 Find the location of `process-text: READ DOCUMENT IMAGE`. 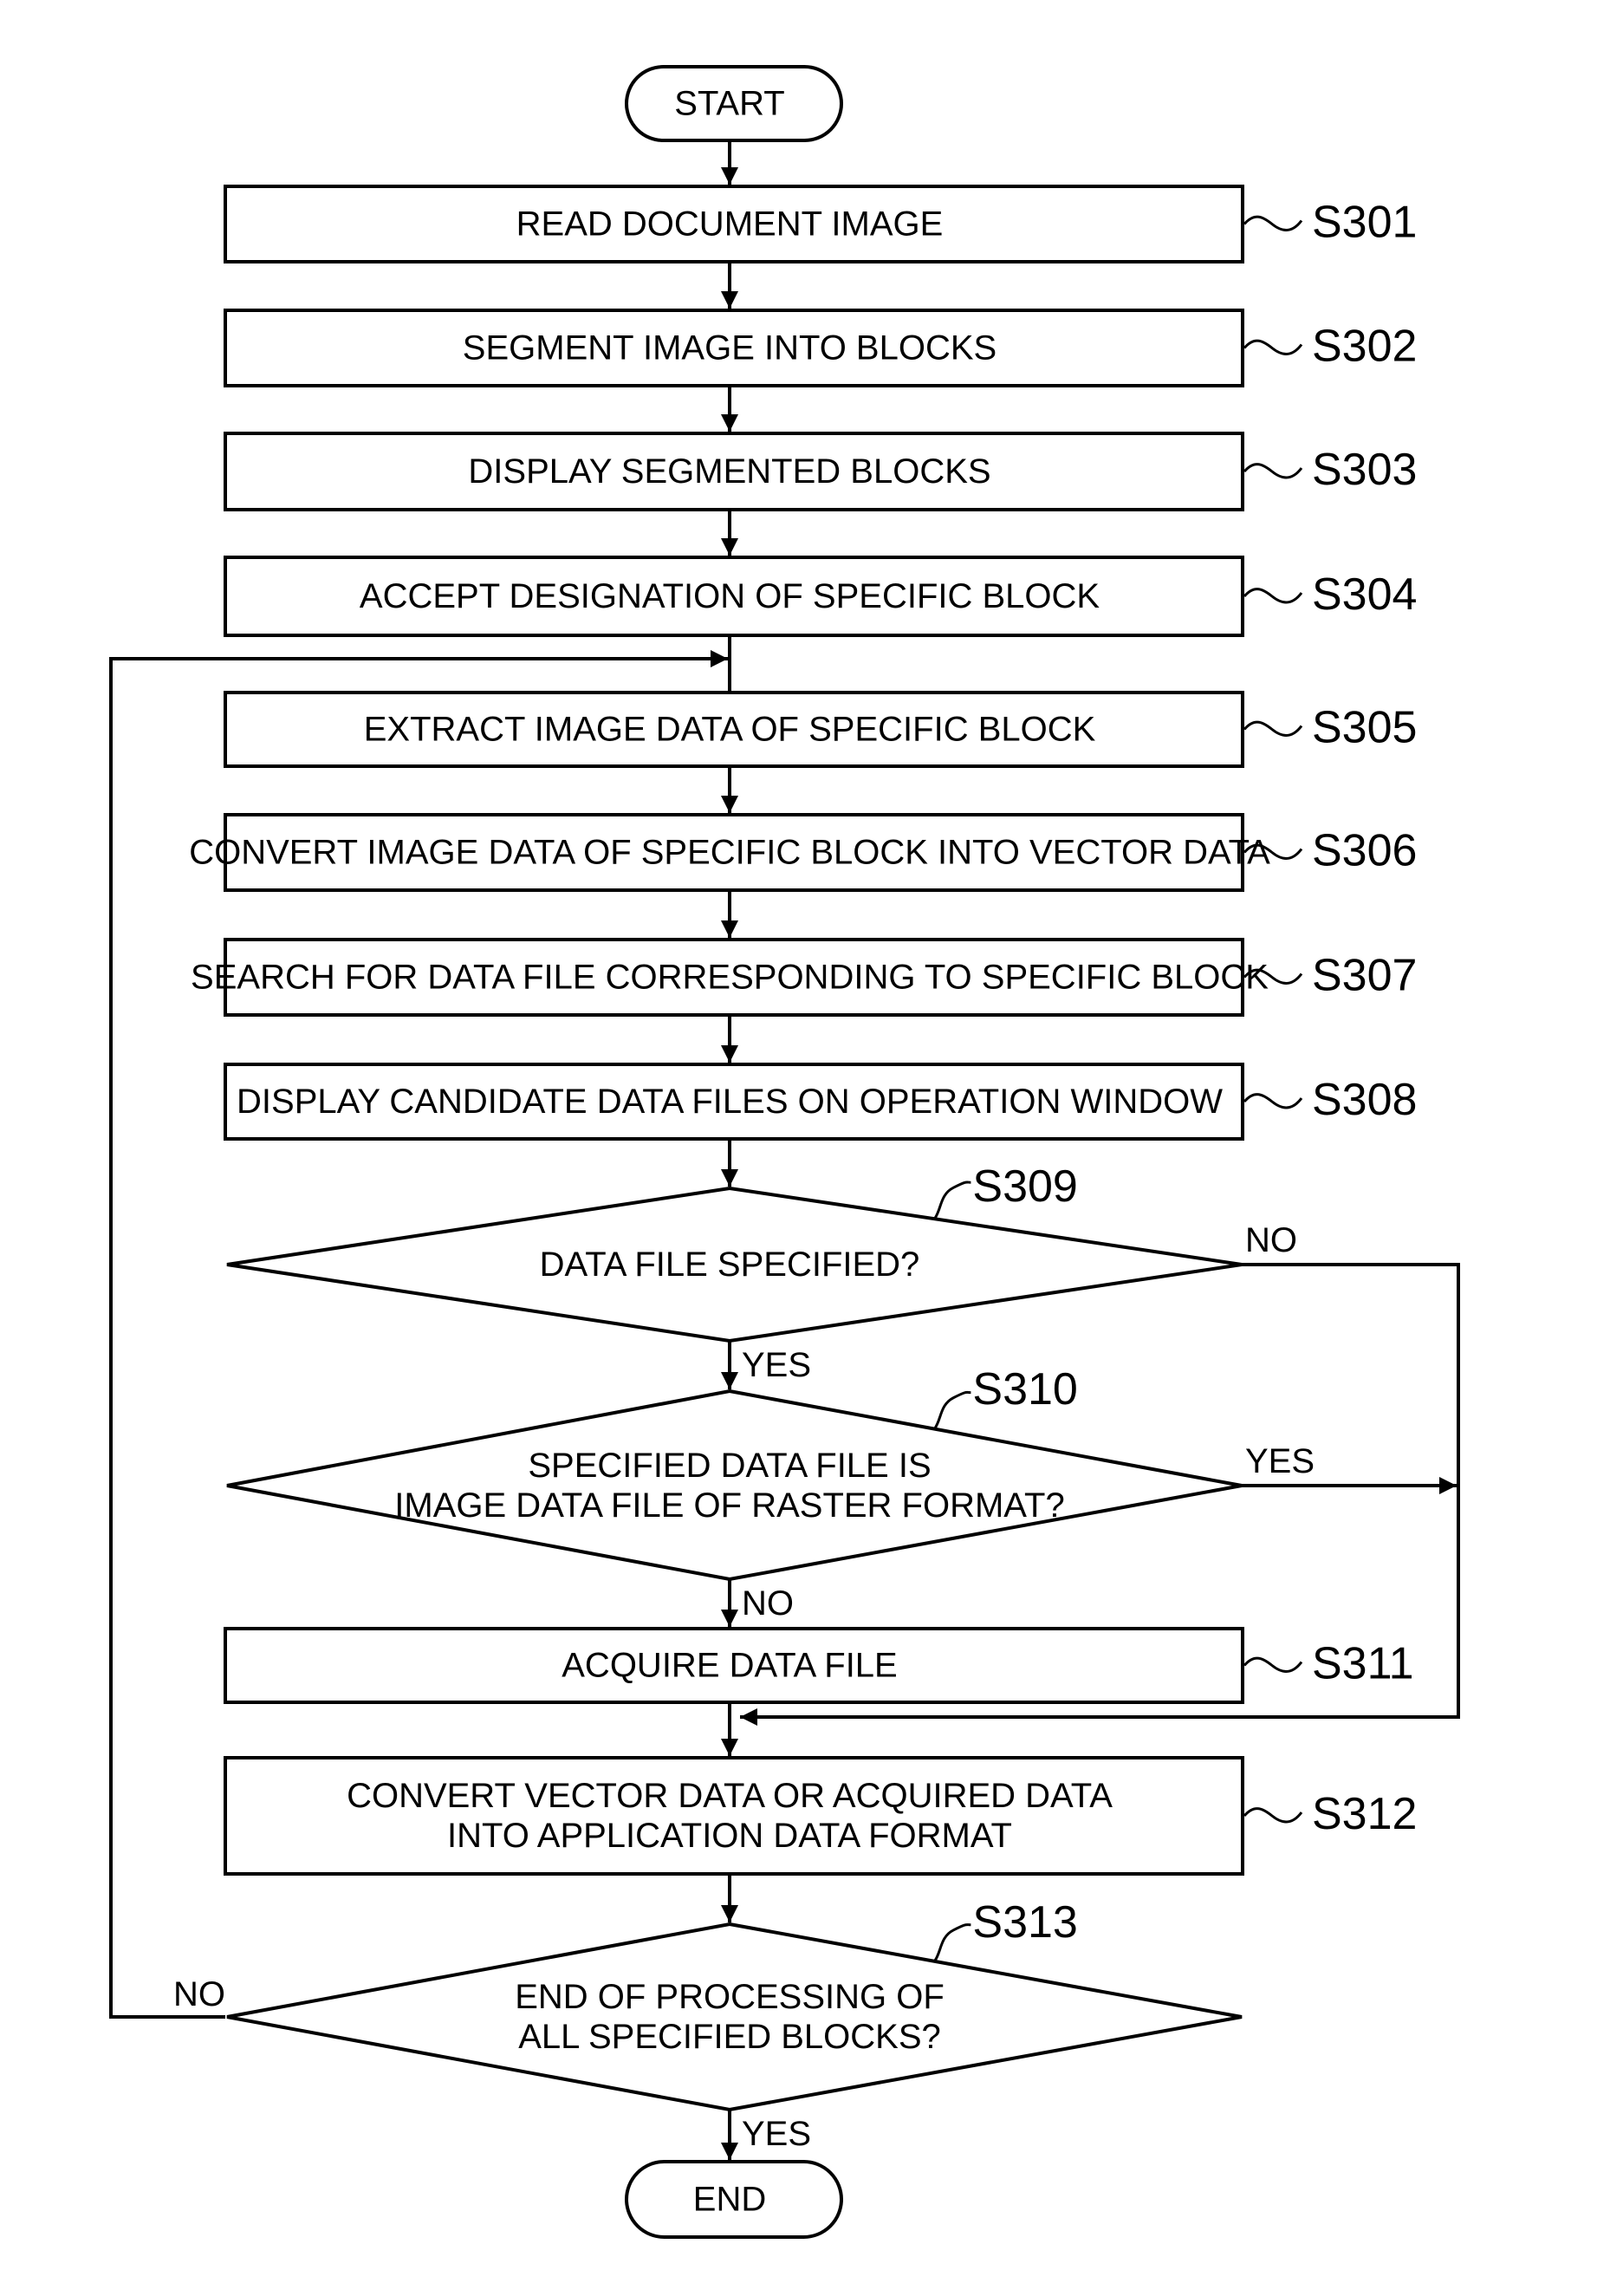

process-text: READ DOCUMENT IMAGE is located at coordinates (730, 225).